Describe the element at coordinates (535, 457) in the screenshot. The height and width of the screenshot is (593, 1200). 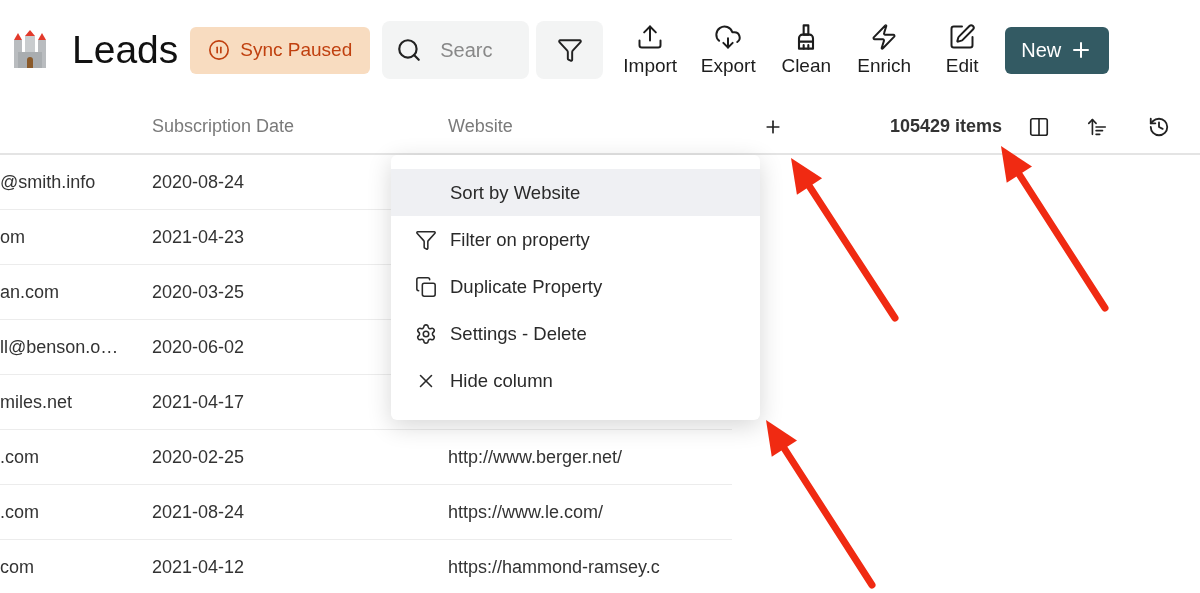
I see `table-cell: http://www.berger.net/` at that location.